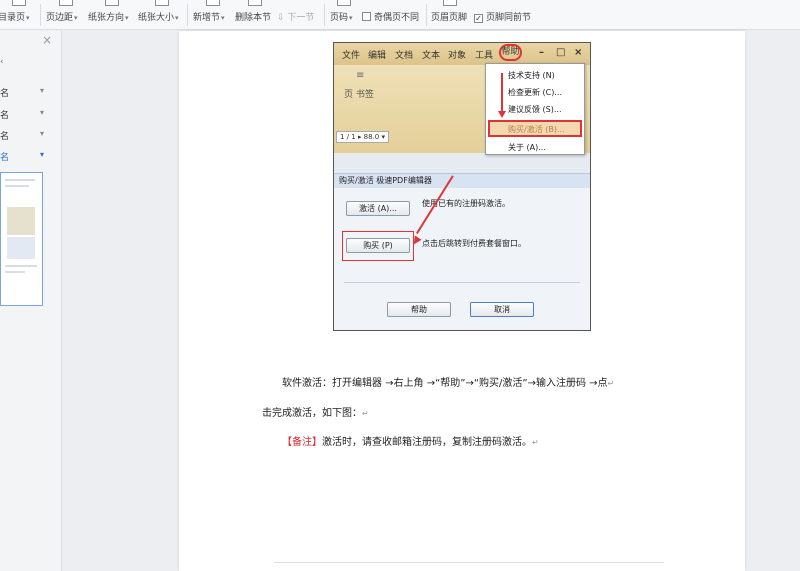 This screenshot has height=571, width=800. Describe the element at coordinates (162, 14) in the screenshot. I see `paper-size-button: 纸张大小▾` at that location.